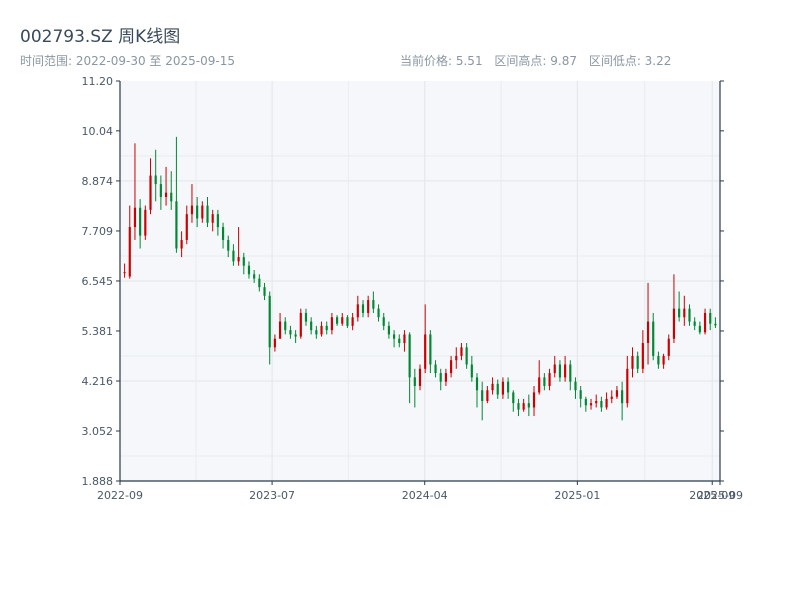 The height and width of the screenshot is (600, 800). What do you see at coordinates (98, 331) in the screenshot?
I see `y-tick-label: 5.381` at bounding box center [98, 331].